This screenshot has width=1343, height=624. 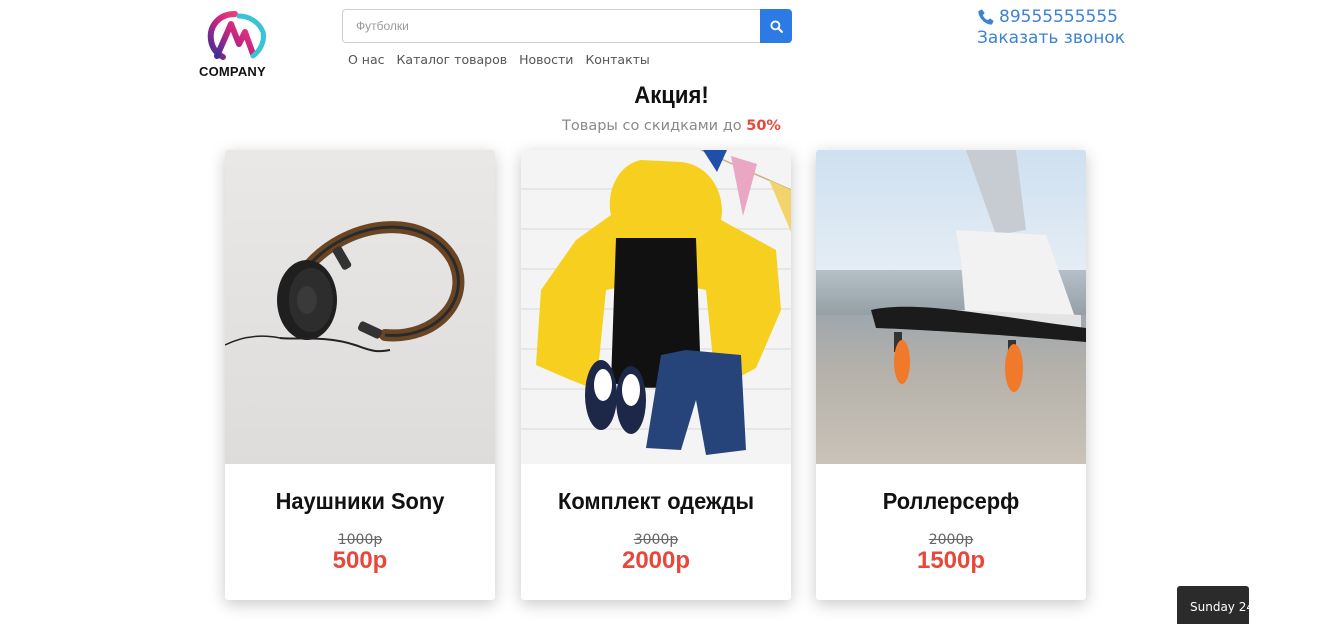 I want to click on product-new-price: 2000р, so click(x=656, y=560).